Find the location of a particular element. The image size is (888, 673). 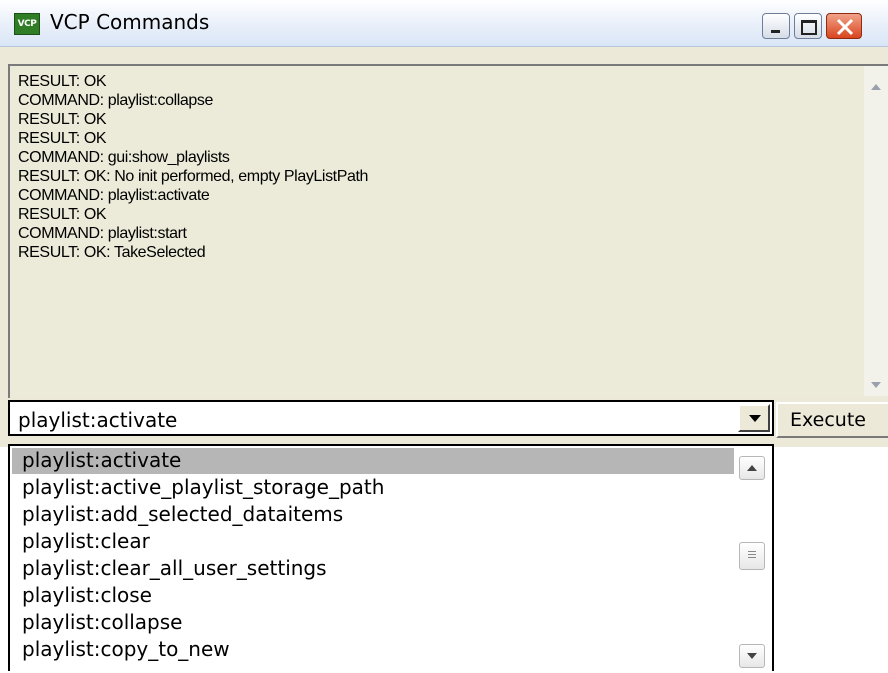

output-line: COMMAND: gui:show_playlists is located at coordinates (124, 157).